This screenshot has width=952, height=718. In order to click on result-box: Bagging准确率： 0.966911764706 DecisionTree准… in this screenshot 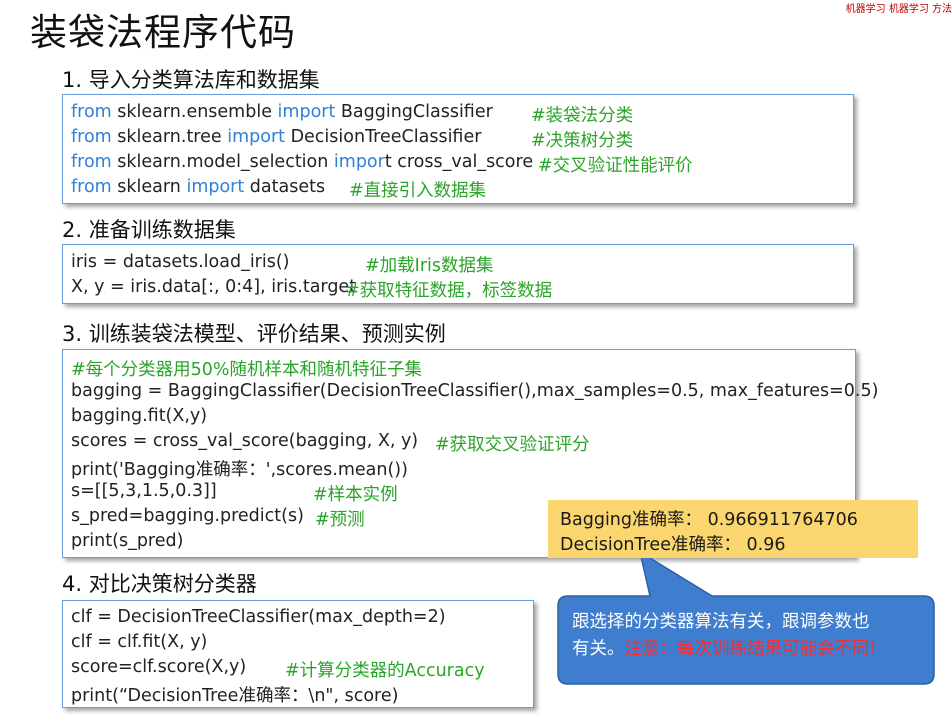, I will do `click(733, 529)`.